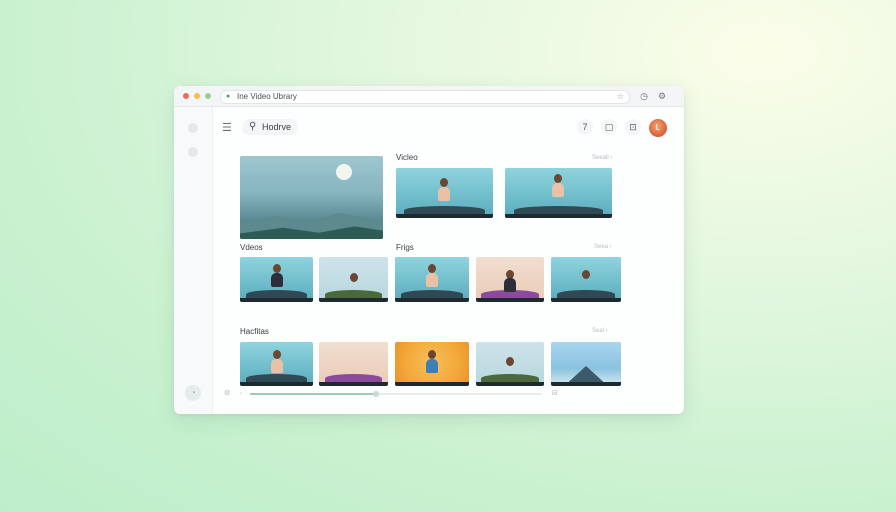 This screenshot has width=896, height=512. I want to click on section-title-hacfitas: Hacfitas, so click(254, 331).